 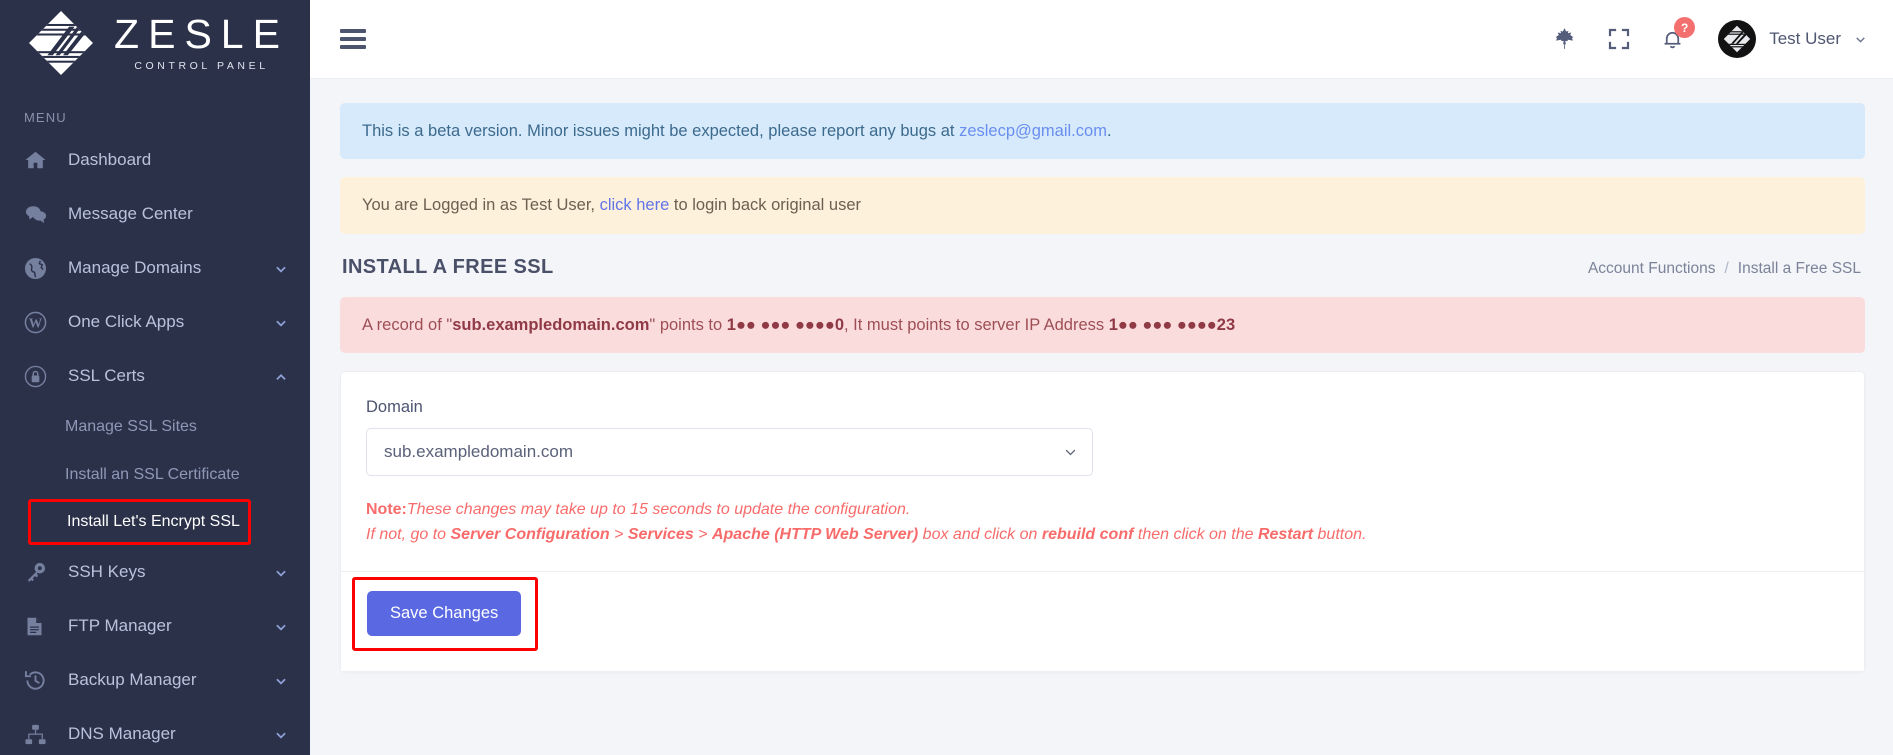 I want to click on sidebar-item-label: One Click Apps, so click(x=126, y=321).